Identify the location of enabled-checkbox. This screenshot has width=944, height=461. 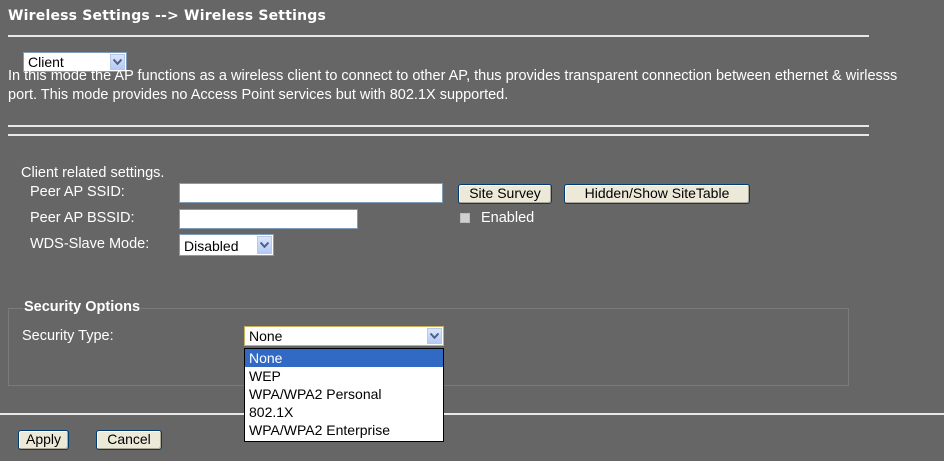
(465, 218).